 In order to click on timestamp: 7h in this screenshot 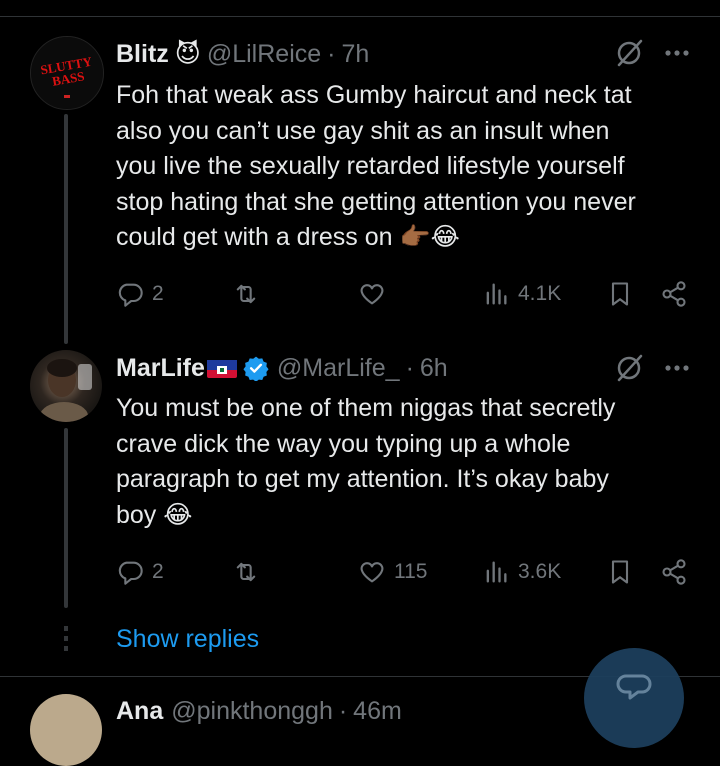, I will do `click(355, 54)`.